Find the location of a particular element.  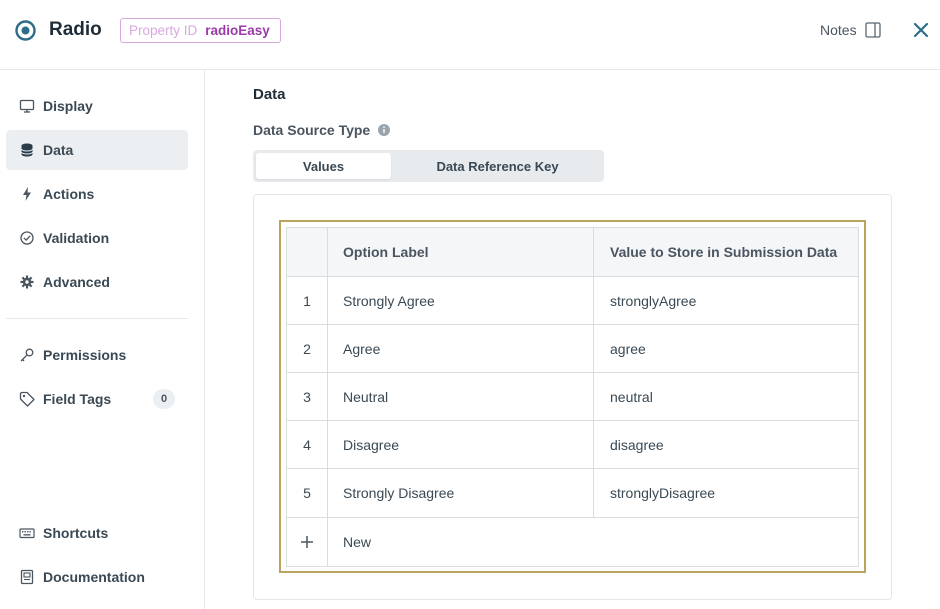

row-number: 2 is located at coordinates (307, 348).